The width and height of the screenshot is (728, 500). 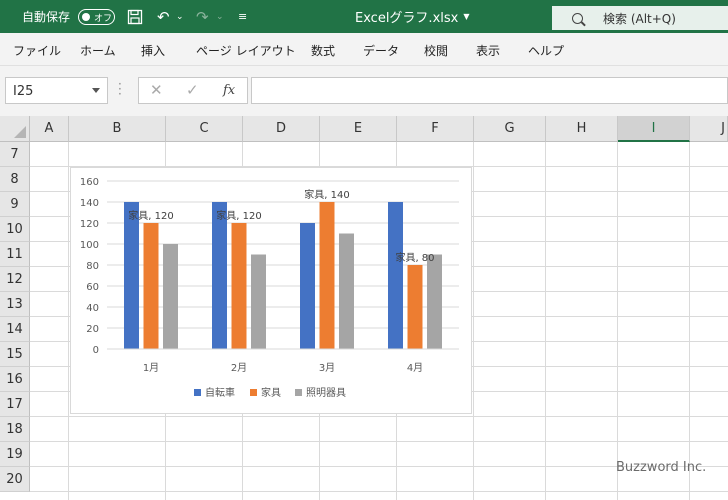 I want to click on tab-data: データ, so click(x=381, y=50).